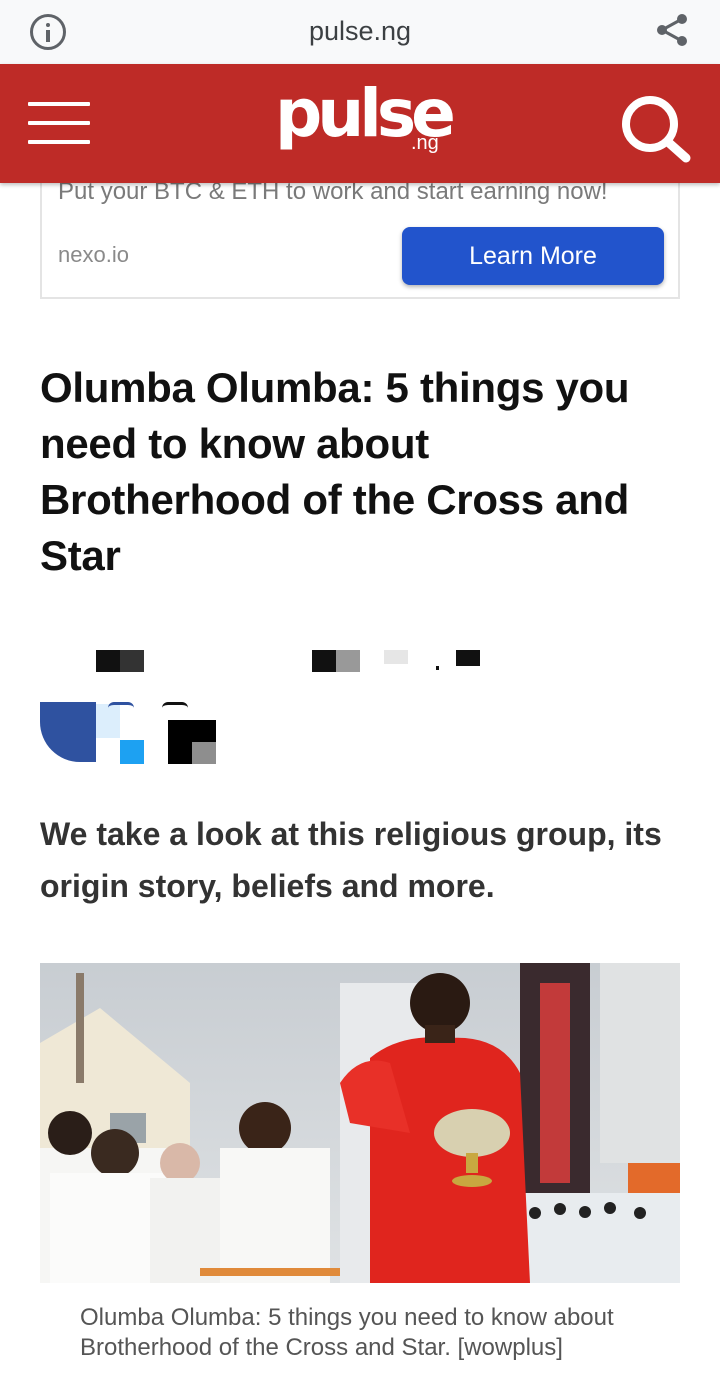 This screenshot has height=1394, width=720. What do you see at coordinates (108, 721) in the screenshot?
I see `share-icon-fragment` at bounding box center [108, 721].